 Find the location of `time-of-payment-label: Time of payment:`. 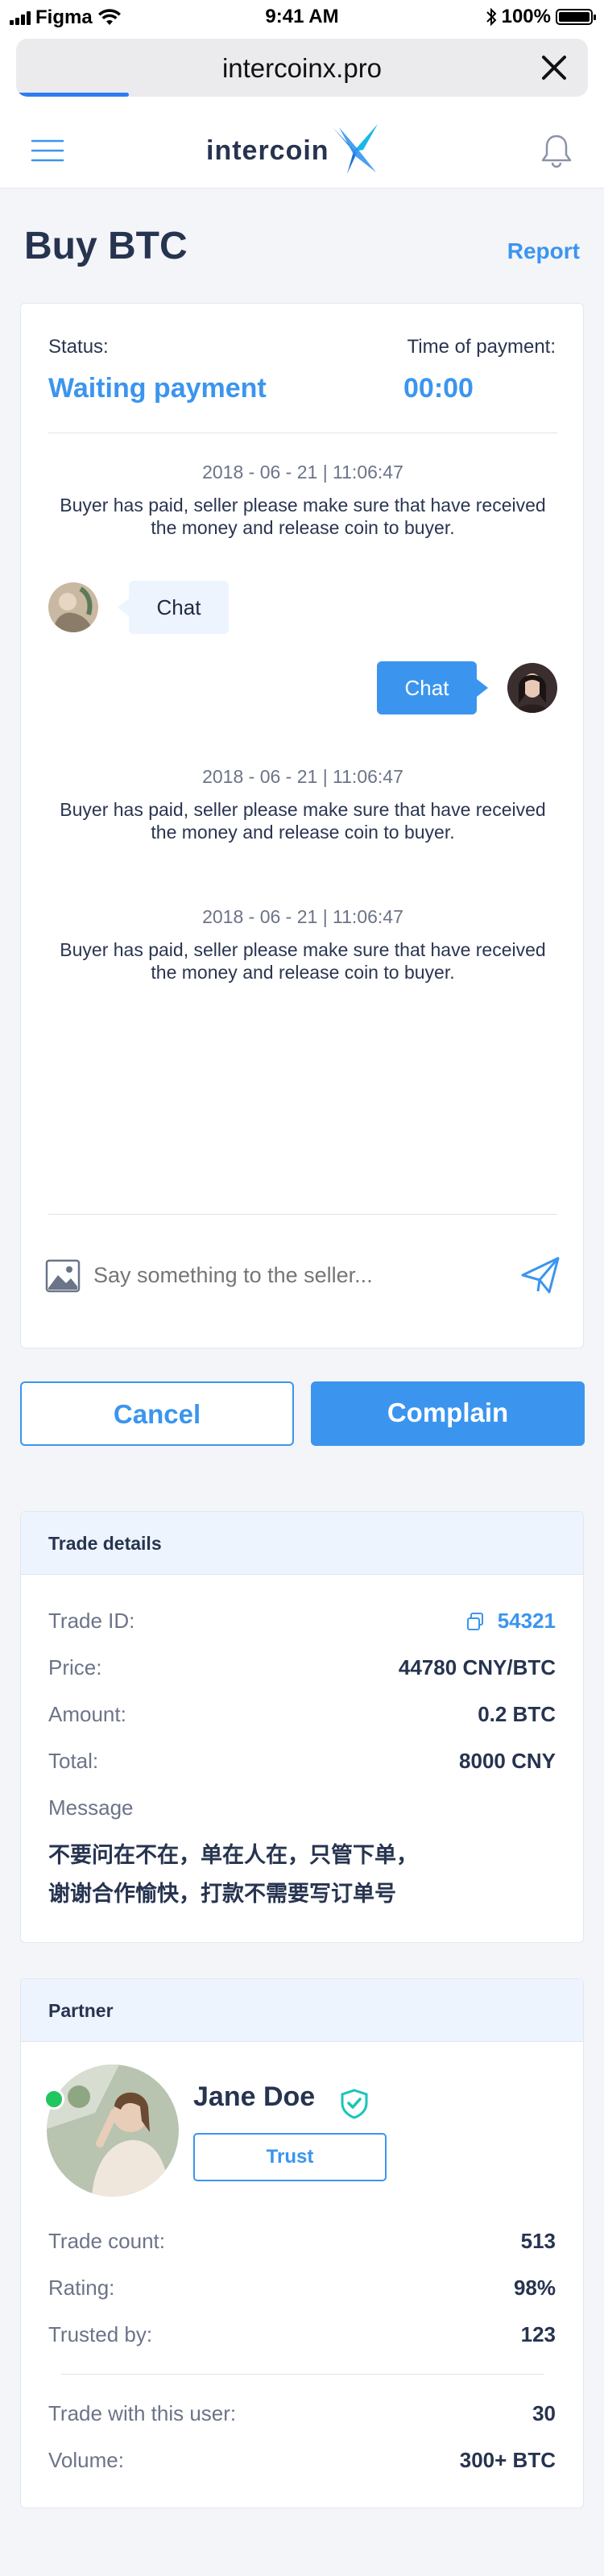

time-of-payment-label: Time of payment: is located at coordinates (481, 347).